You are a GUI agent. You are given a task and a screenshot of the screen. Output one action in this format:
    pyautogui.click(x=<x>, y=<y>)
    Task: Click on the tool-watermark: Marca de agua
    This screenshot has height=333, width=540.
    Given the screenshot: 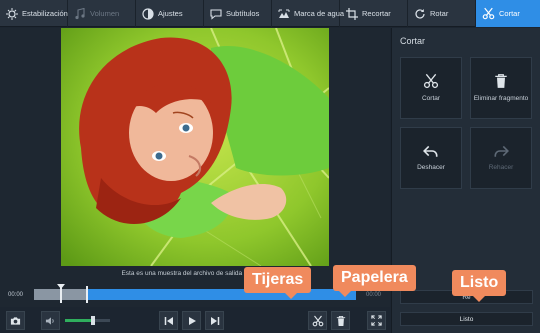 What is the action you would take?
    pyautogui.click(x=308, y=13)
    